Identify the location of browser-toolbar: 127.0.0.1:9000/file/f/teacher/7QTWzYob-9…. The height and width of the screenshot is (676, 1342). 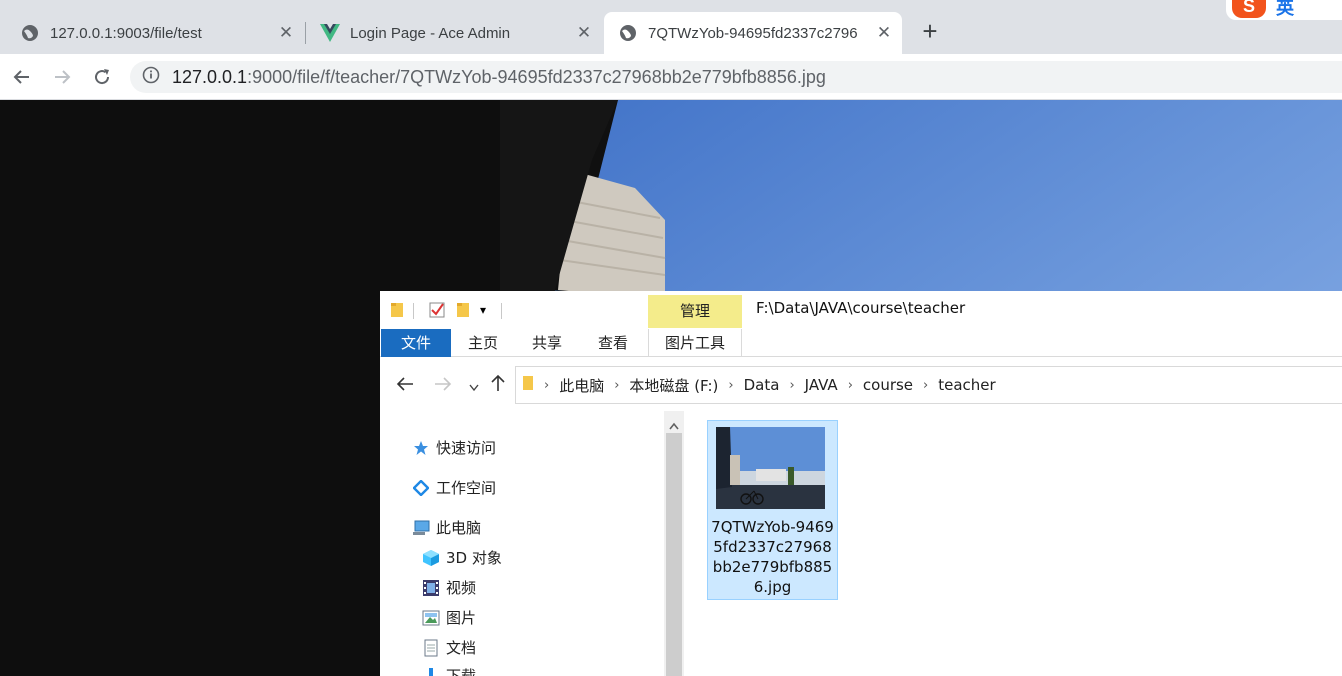
(671, 77).